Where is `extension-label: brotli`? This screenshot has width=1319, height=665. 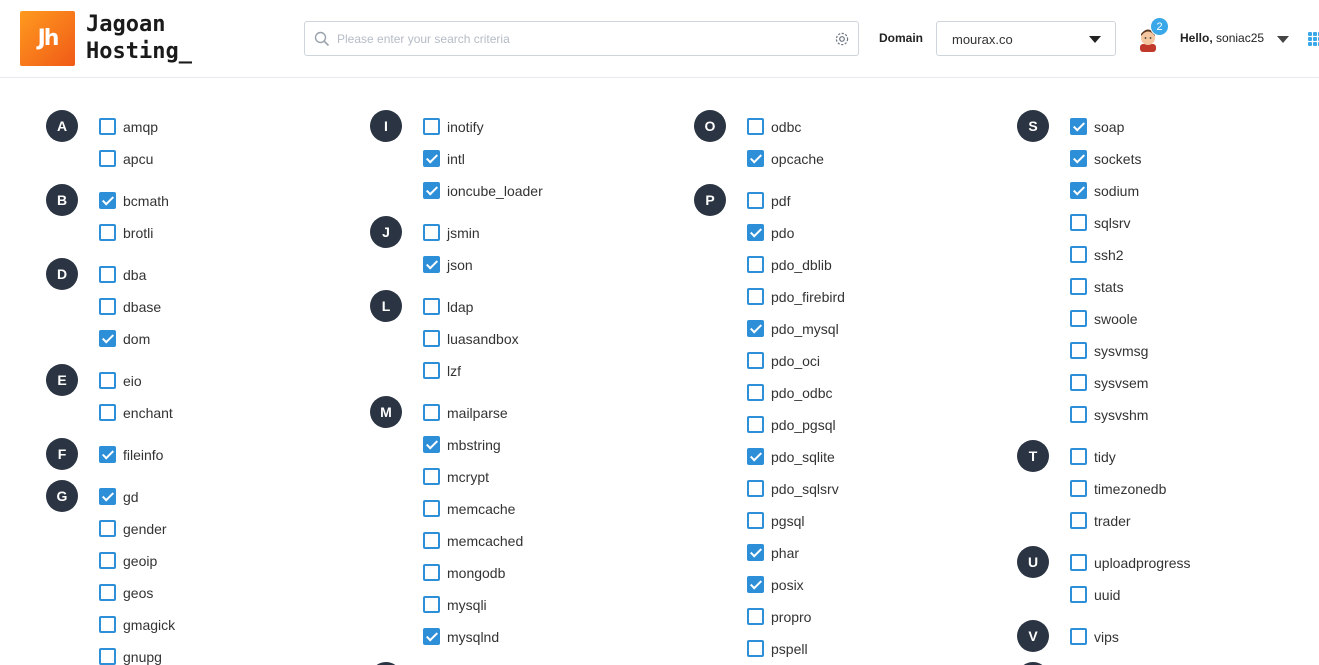 extension-label: brotli is located at coordinates (138, 233).